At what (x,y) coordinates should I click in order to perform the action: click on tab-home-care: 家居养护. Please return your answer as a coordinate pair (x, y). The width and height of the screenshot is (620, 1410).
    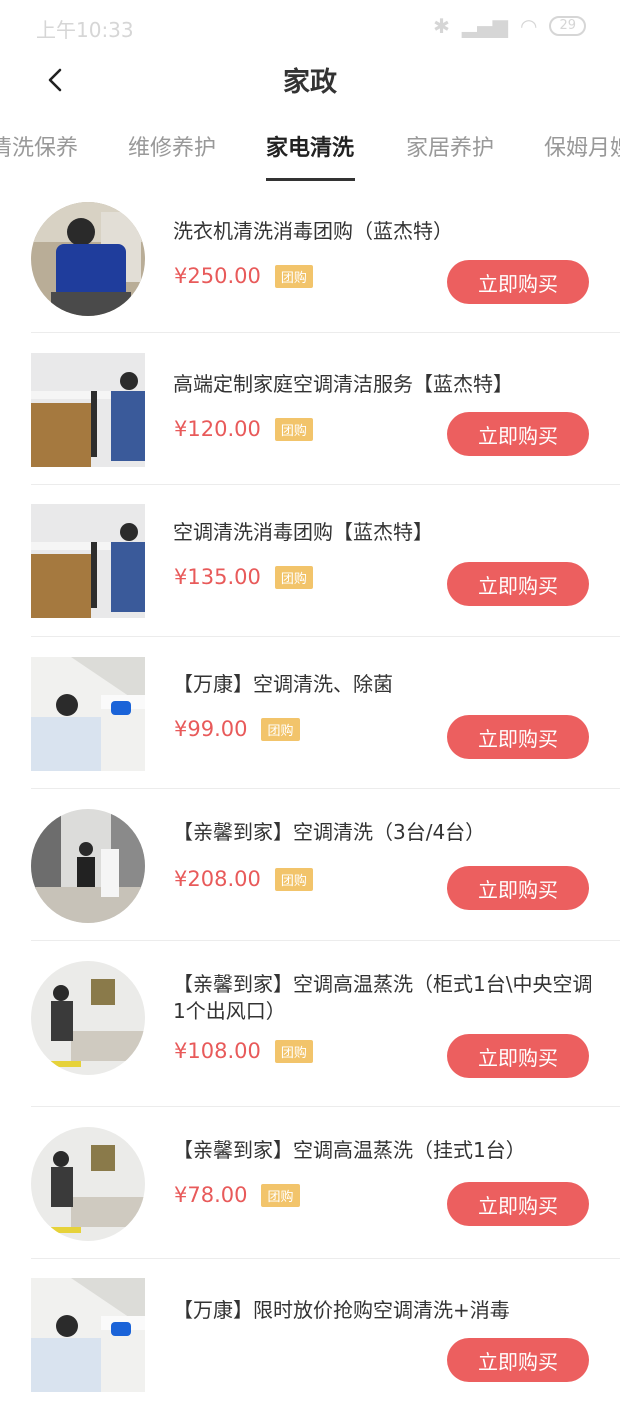
    Looking at the image, I should click on (450, 146).